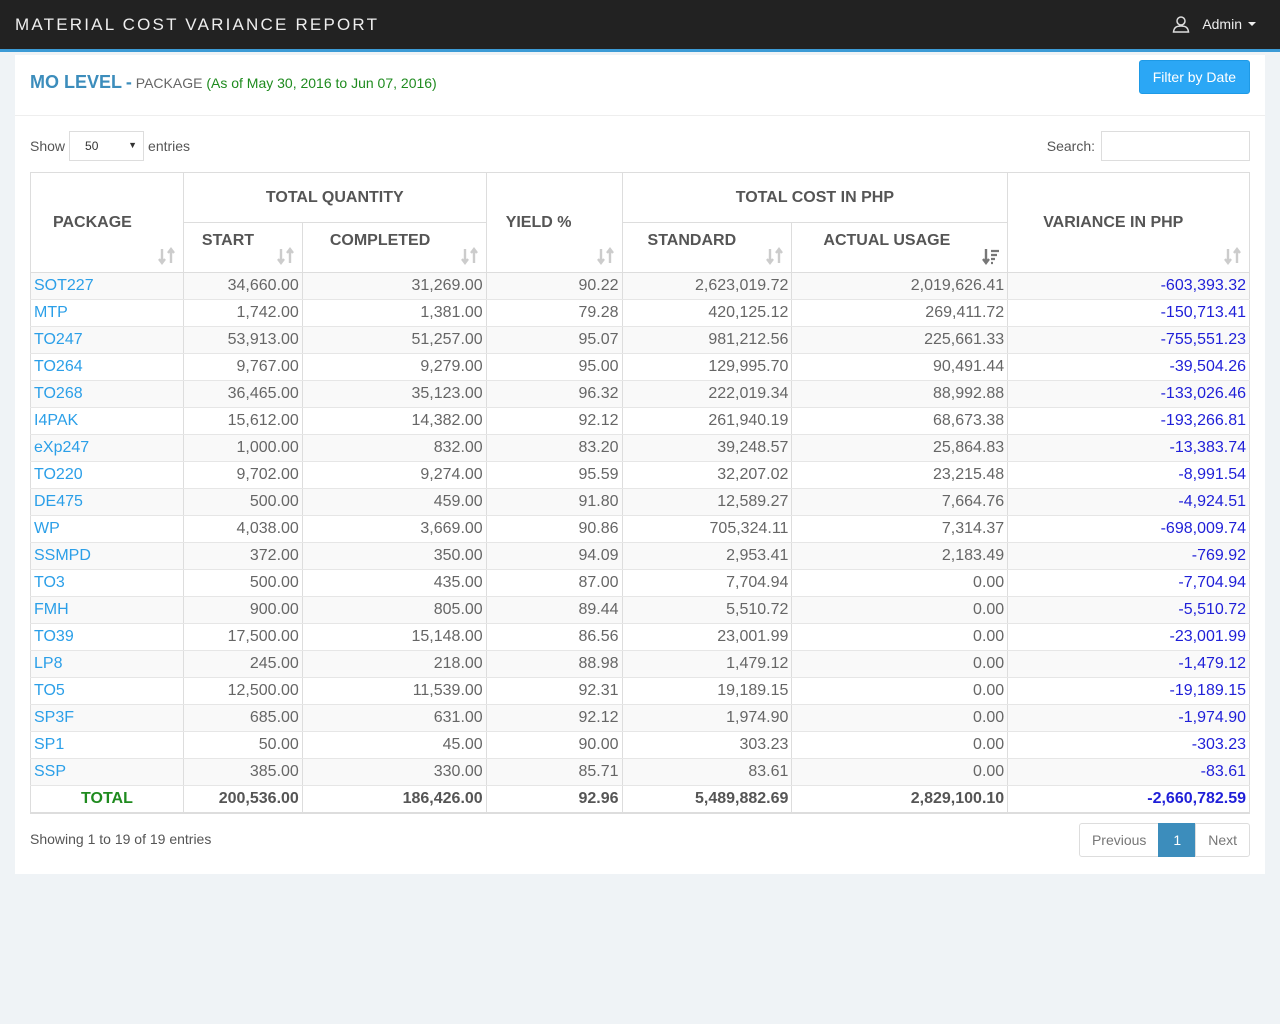  What do you see at coordinates (900, 799) in the screenshot?
I see `total-actual: 2,829,100.10` at bounding box center [900, 799].